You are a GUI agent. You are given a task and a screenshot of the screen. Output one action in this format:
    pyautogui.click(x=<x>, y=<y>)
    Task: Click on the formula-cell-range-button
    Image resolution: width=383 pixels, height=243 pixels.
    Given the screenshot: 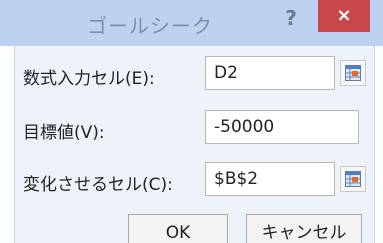 What is the action you would take?
    pyautogui.click(x=353, y=73)
    